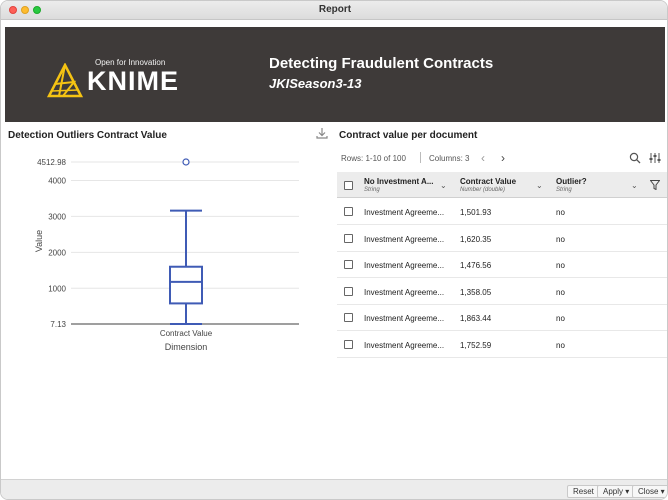 This screenshot has height=500, width=668. What do you see at coordinates (186, 333) in the screenshot?
I see `x-category-label: Contract Value` at bounding box center [186, 333].